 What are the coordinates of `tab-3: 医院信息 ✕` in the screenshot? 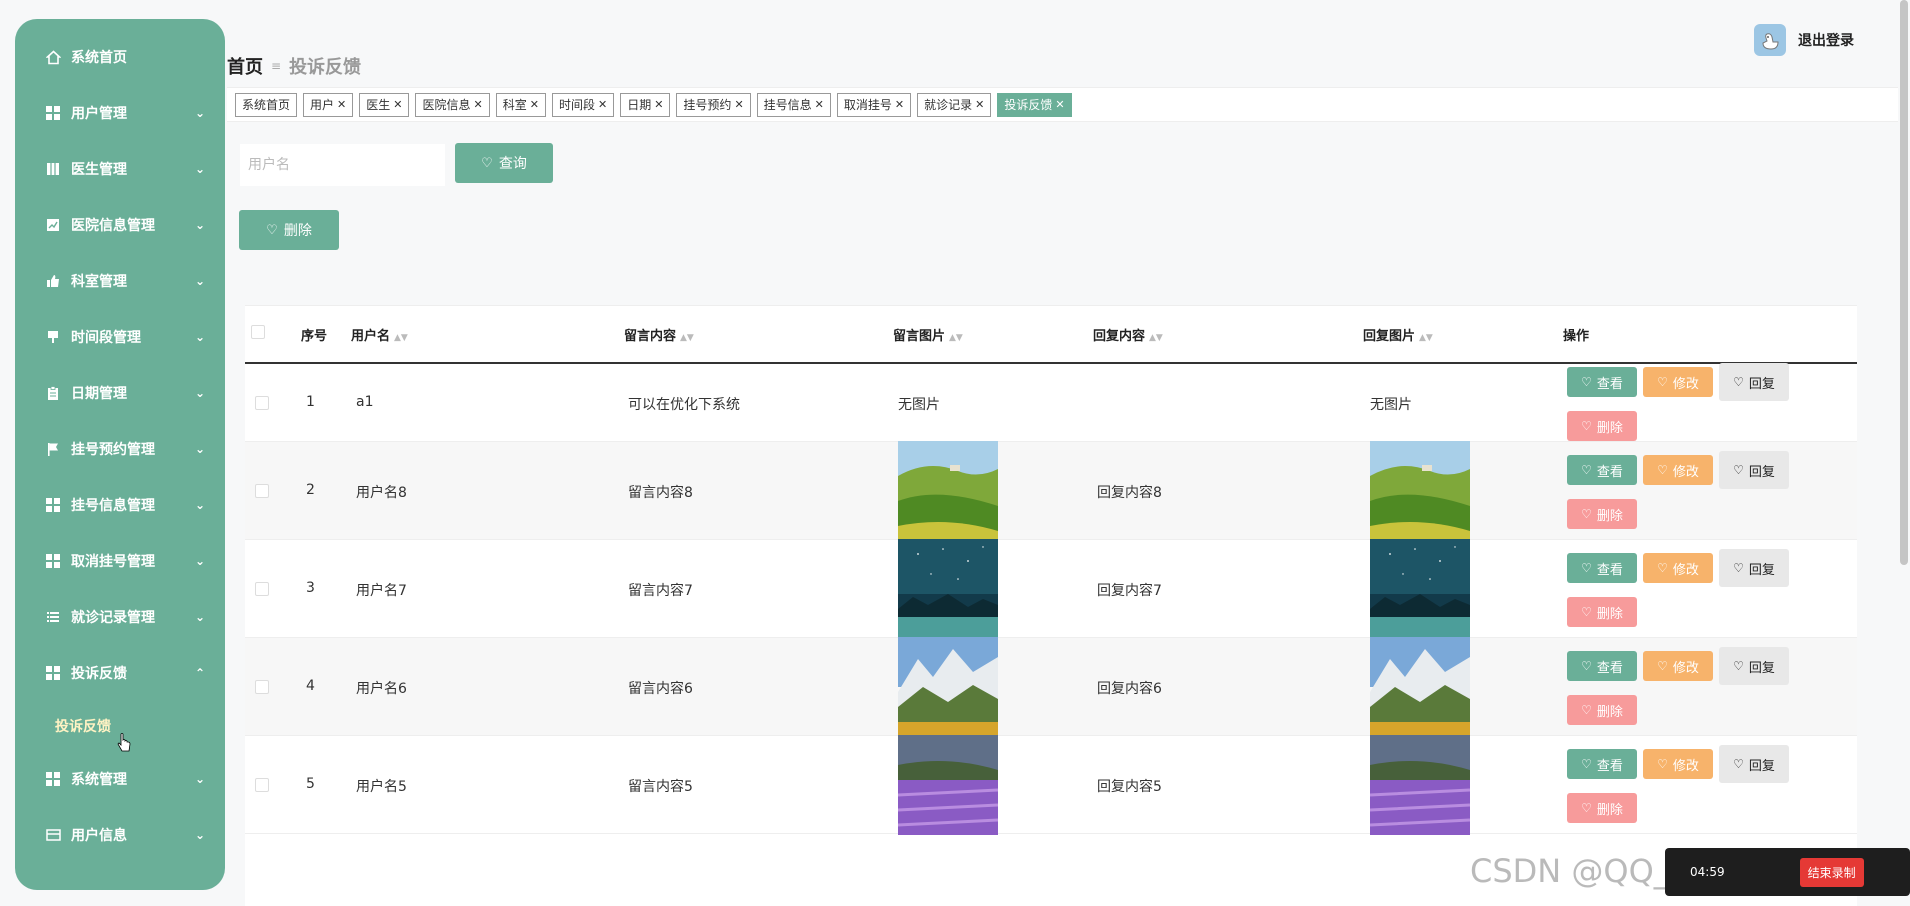 It's located at (452, 104).